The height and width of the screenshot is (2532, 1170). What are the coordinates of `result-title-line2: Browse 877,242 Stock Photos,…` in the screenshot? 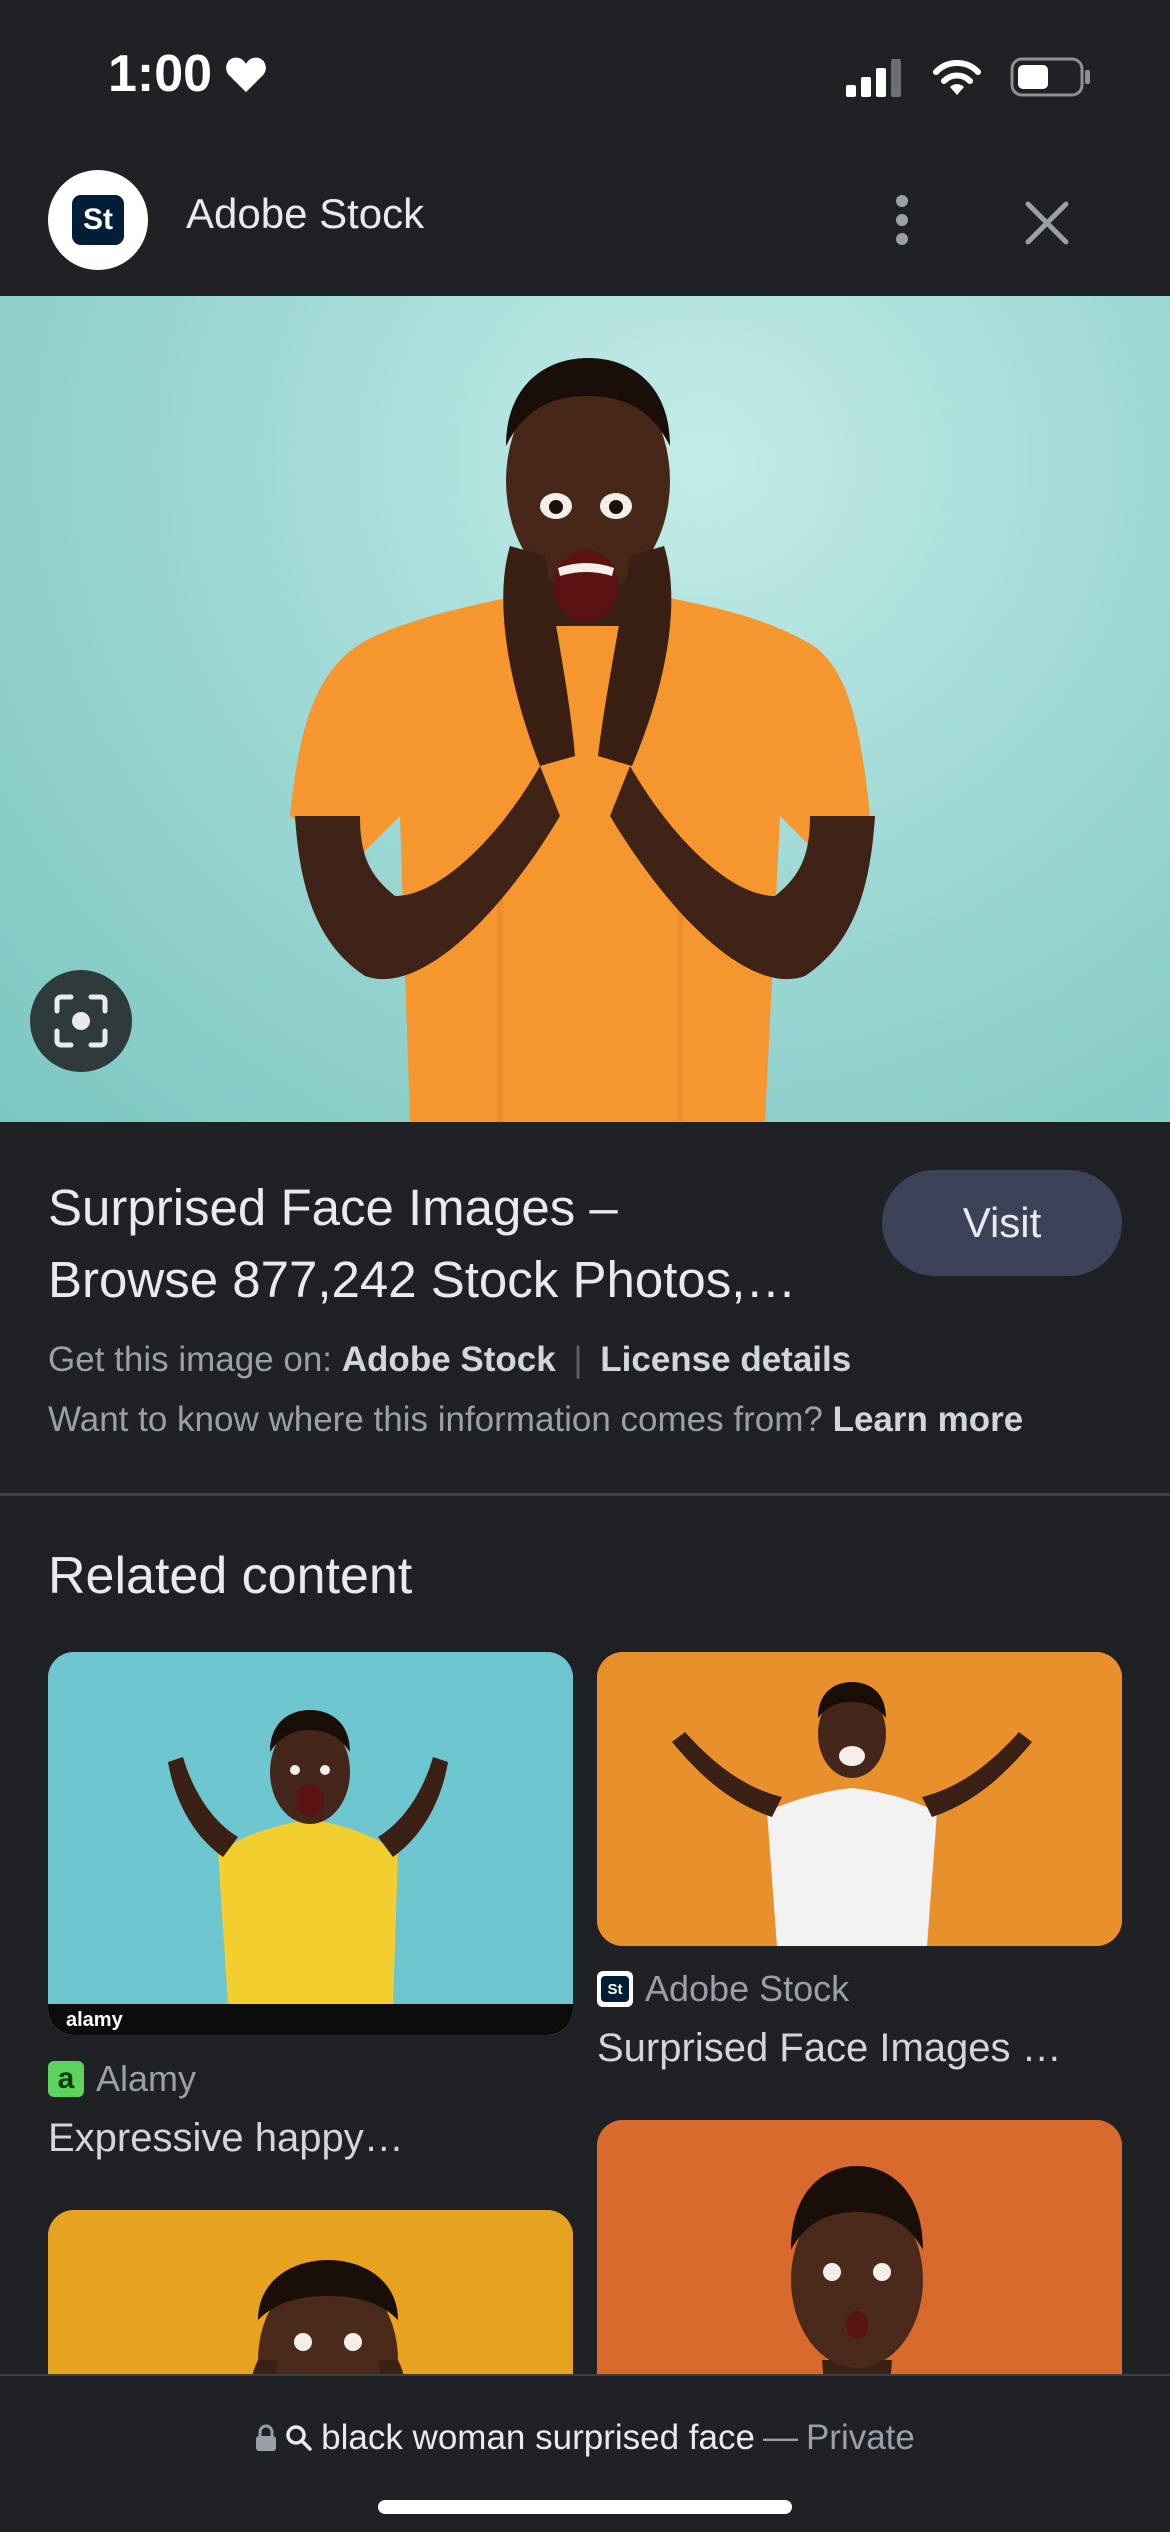 It's located at (422, 1279).